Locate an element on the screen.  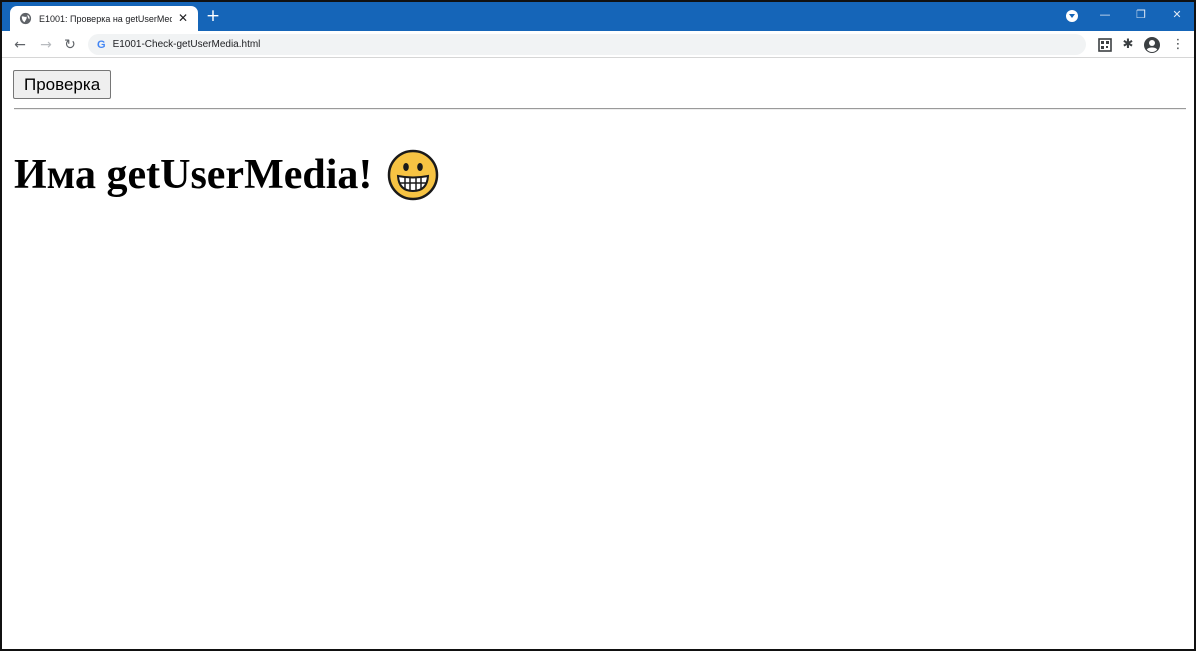
horizontal-rule is located at coordinates (600, 109).